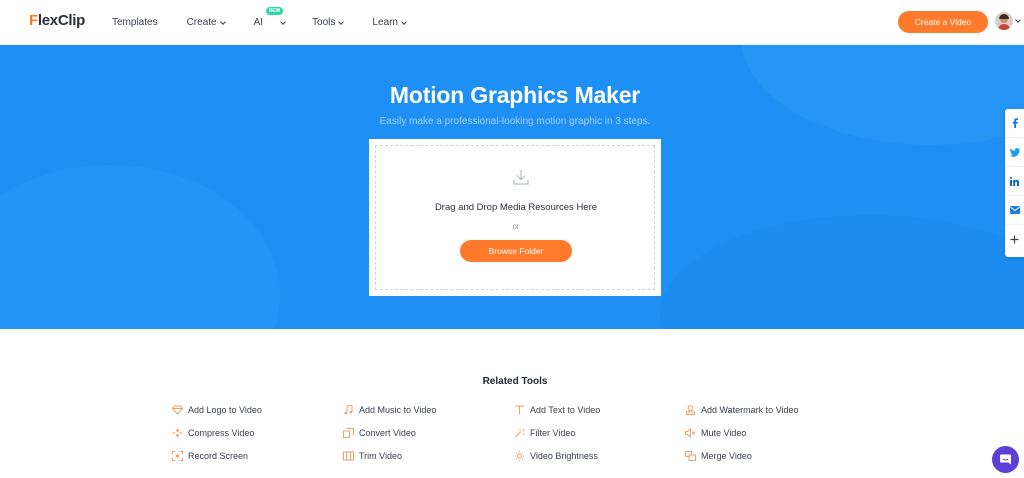 The width and height of the screenshot is (1024, 478). What do you see at coordinates (217, 410) in the screenshot?
I see `tool-add-logo: Add Logo to Video` at bounding box center [217, 410].